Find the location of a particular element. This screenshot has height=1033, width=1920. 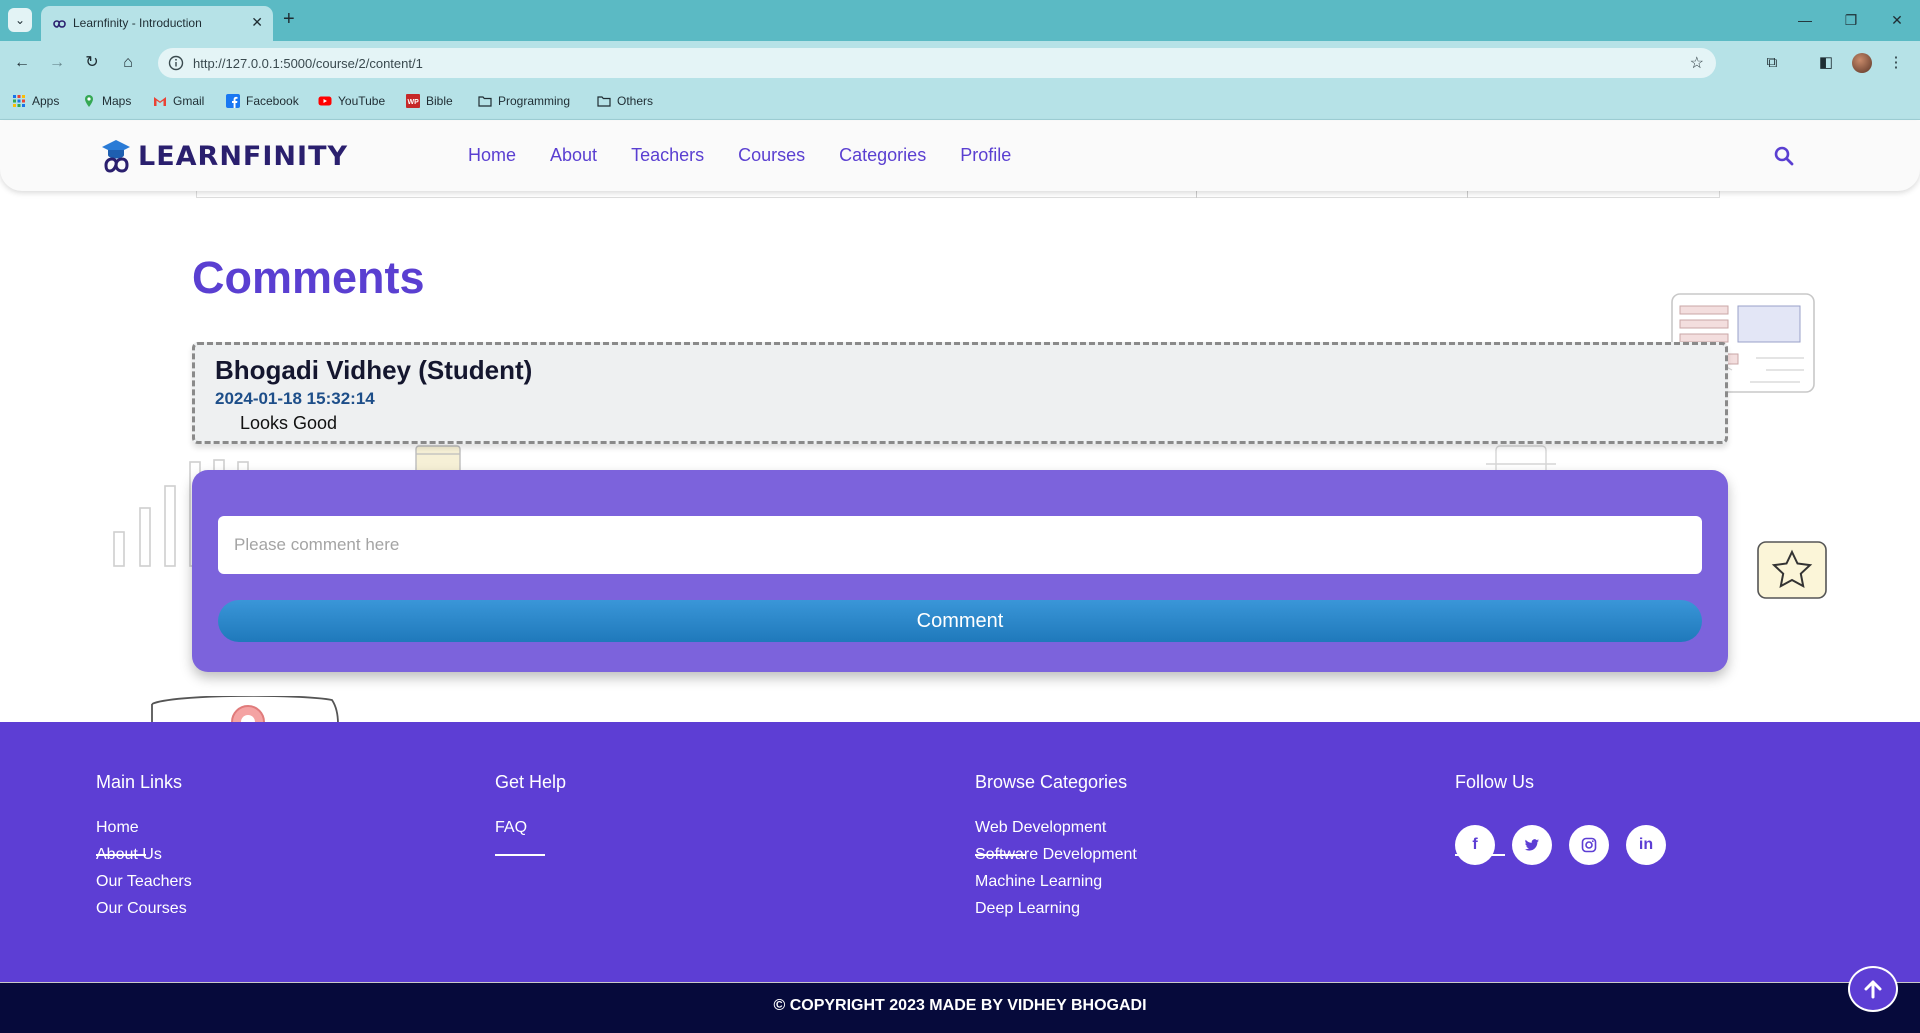

bookmark-star-icon: ☆ is located at coordinates (1697, 63).